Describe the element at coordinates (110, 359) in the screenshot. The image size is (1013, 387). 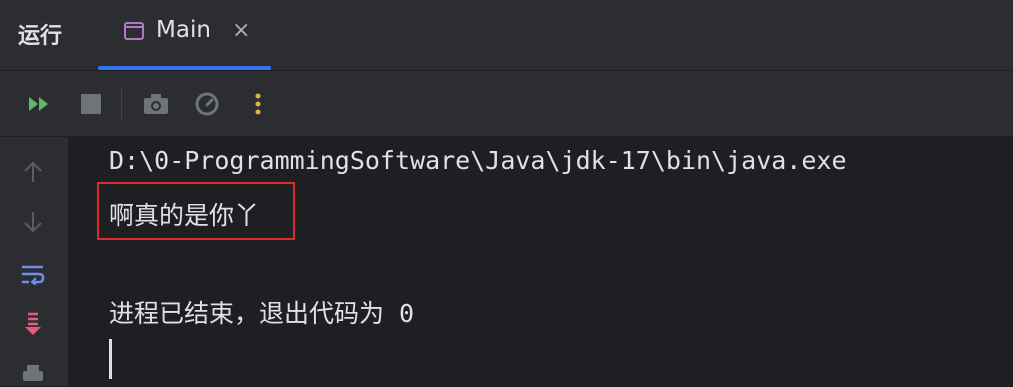
I see `text-caret` at that location.